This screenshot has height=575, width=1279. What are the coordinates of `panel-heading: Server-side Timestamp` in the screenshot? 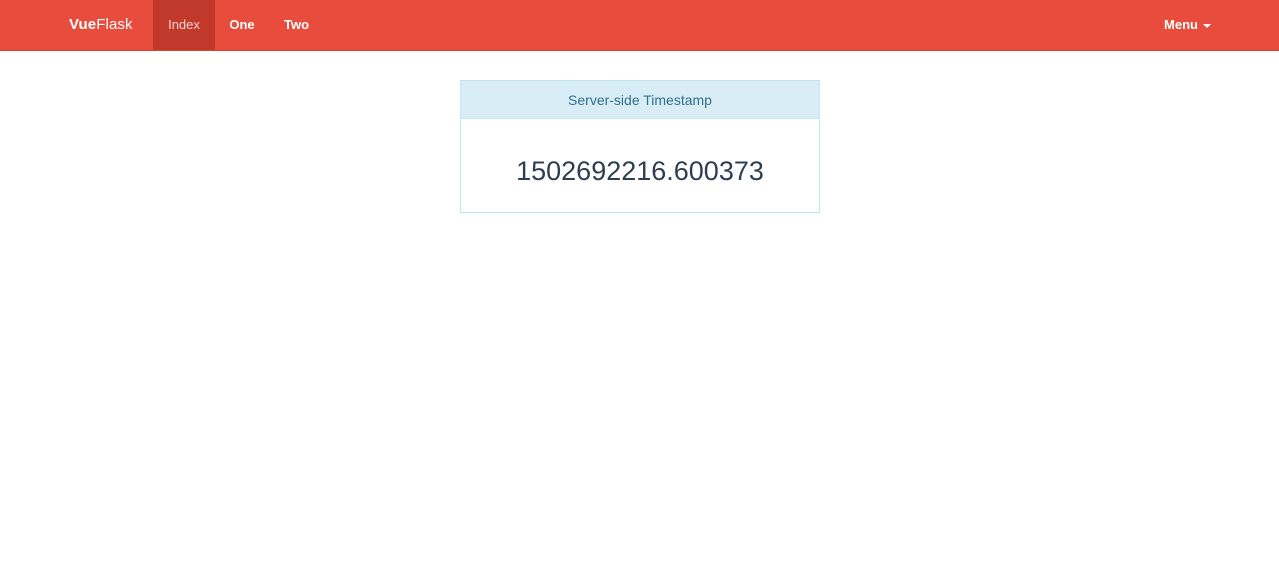 It's located at (640, 100).